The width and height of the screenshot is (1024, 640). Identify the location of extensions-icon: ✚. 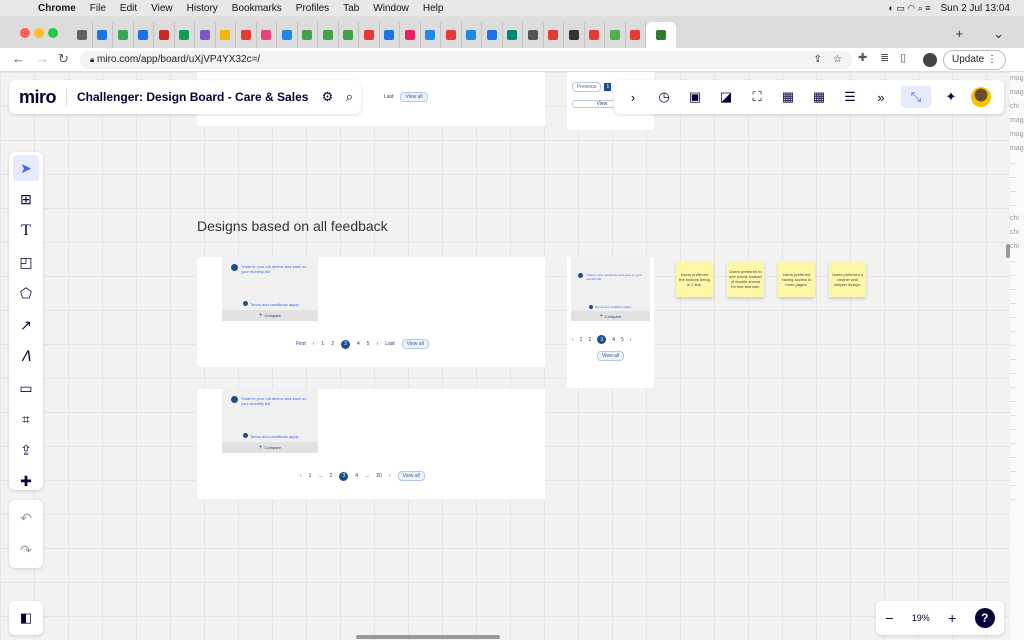
(862, 57).